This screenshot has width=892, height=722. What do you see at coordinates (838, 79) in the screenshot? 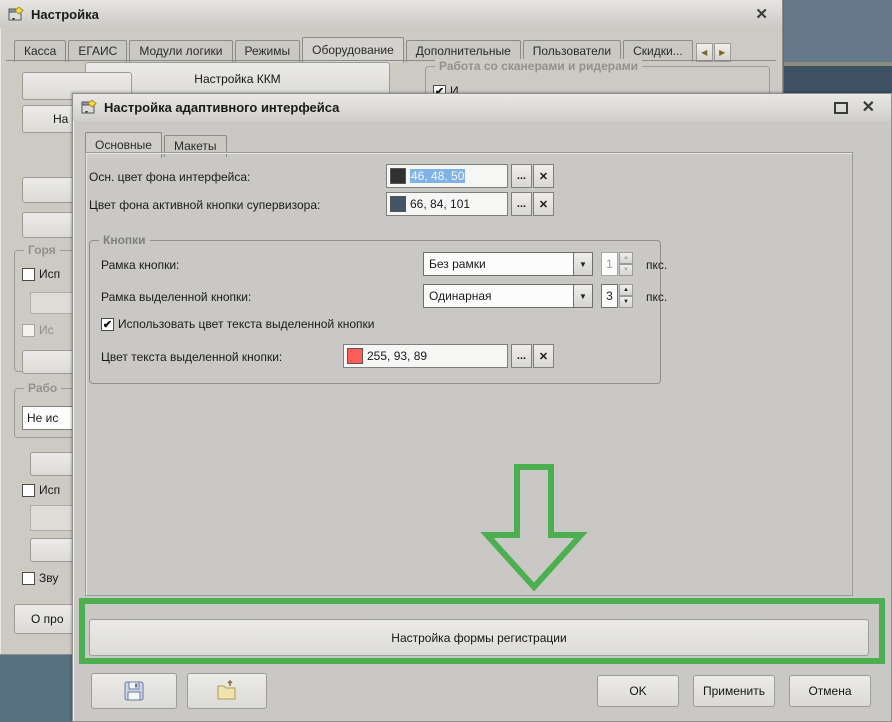
I see `desktop-window-behind` at bounding box center [838, 79].